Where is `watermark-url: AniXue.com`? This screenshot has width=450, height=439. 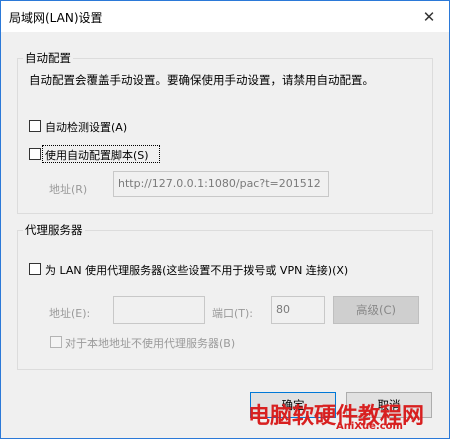
watermark-url: AniXue.com is located at coordinates (369, 426).